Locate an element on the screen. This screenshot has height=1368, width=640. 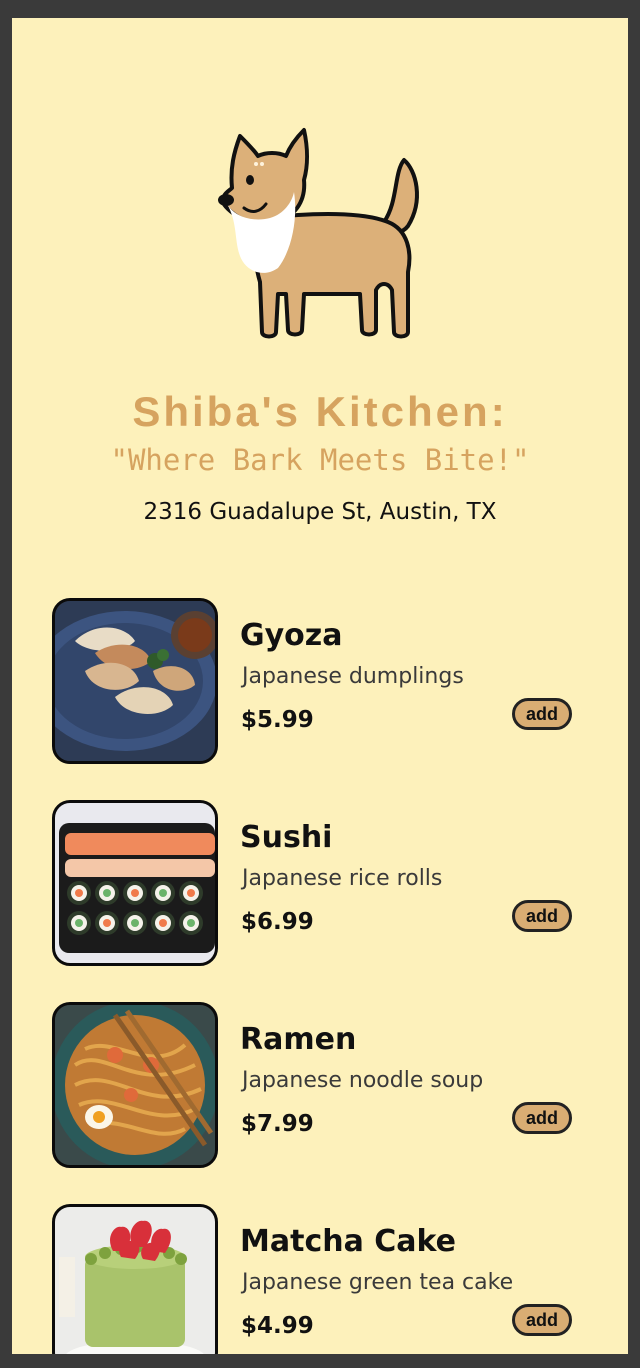
gyoza-photo is located at coordinates (135, 681).